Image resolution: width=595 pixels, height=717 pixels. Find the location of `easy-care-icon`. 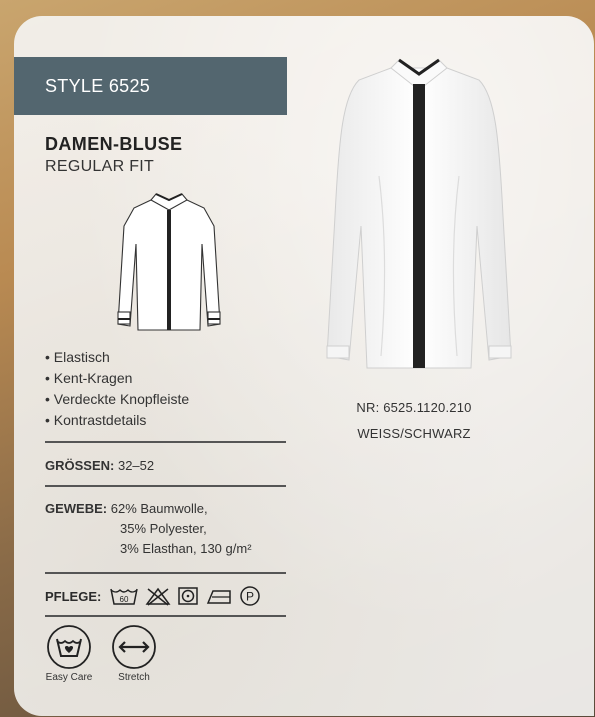

easy-care-icon is located at coordinates (69, 647).